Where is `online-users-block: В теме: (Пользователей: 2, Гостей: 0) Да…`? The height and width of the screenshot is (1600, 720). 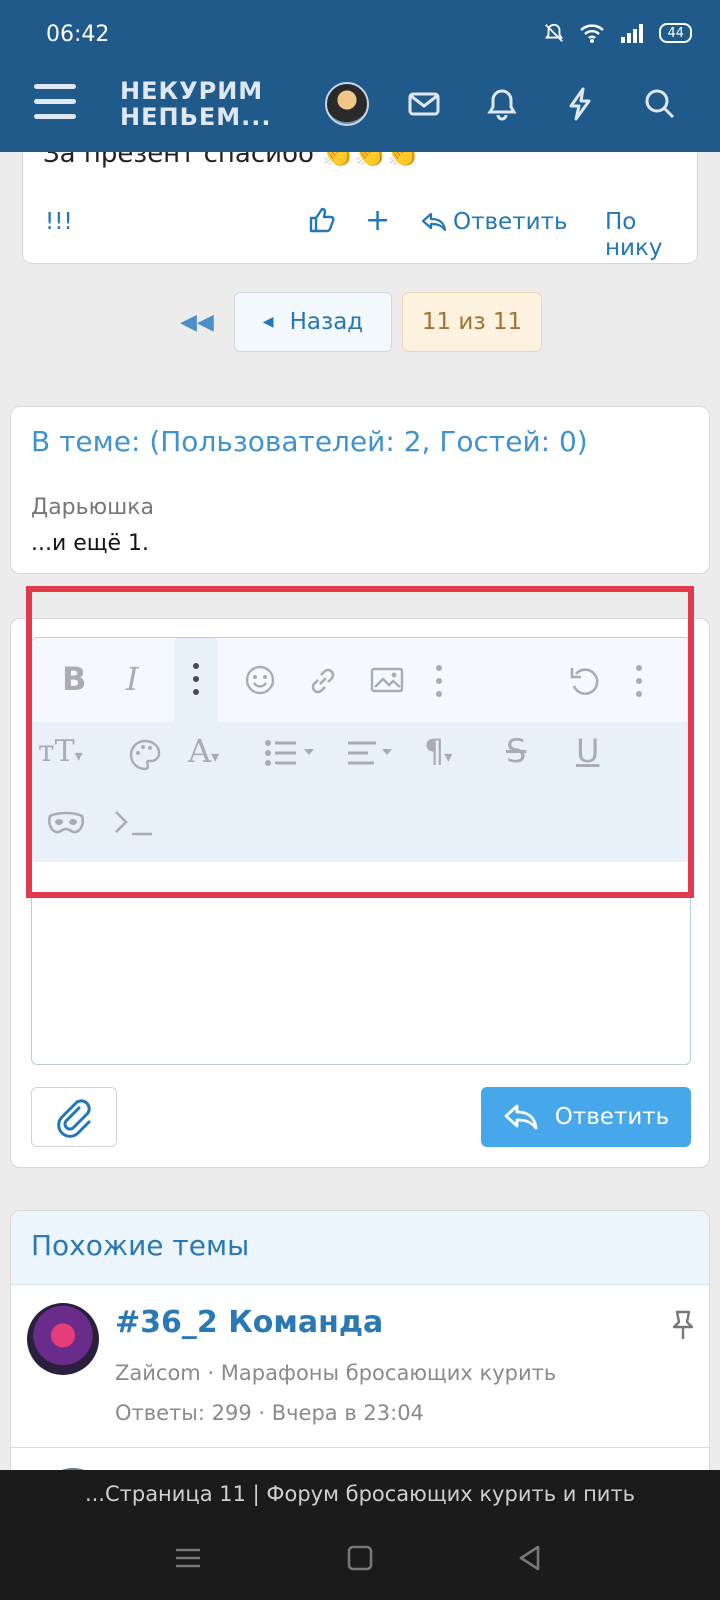
online-users-block: В теме: (Пользователей: 2, Гостей: 0) Да… is located at coordinates (360, 490).